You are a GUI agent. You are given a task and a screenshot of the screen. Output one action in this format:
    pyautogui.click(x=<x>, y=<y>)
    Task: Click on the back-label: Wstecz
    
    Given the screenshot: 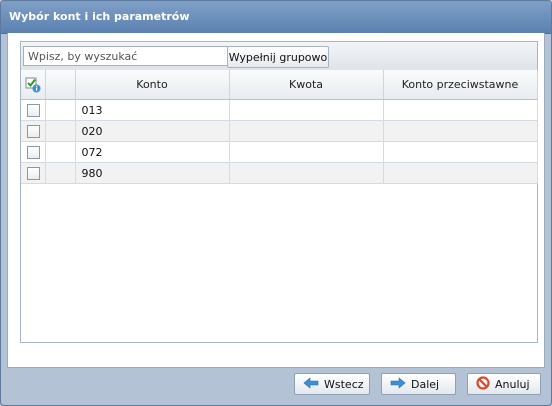 What is the action you would take?
    pyautogui.click(x=344, y=384)
    